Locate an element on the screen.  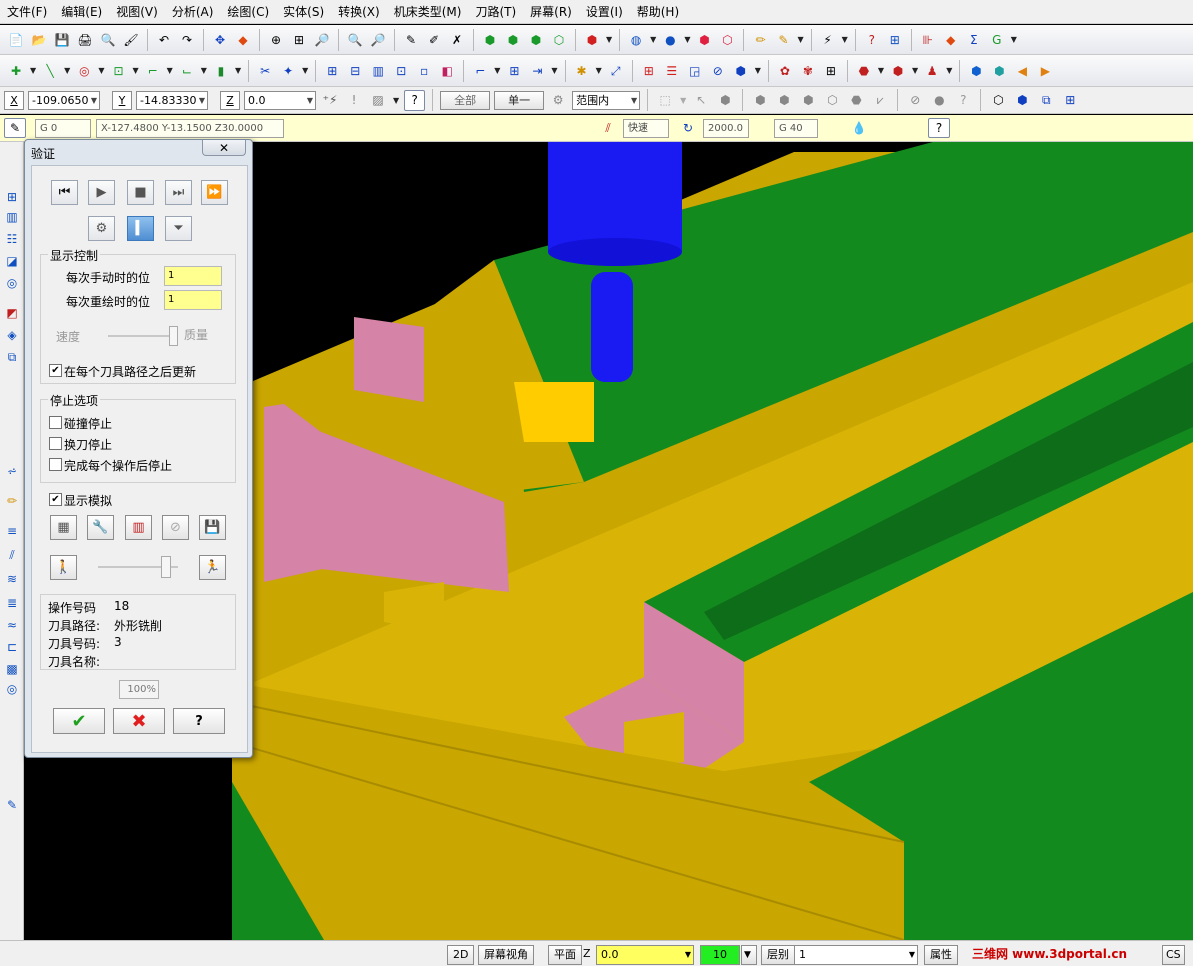
undo-icon: ↶ is located at coordinates (164, 40).